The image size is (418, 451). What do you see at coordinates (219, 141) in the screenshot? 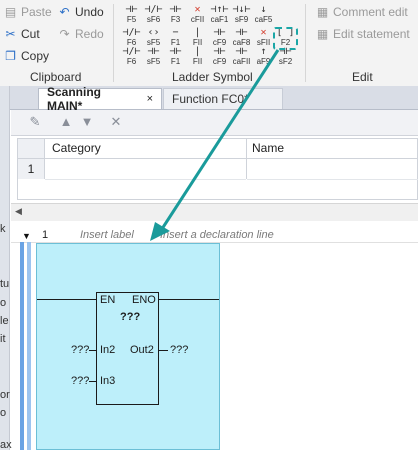
I see `arrow-line` at bounding box center [219, 141].